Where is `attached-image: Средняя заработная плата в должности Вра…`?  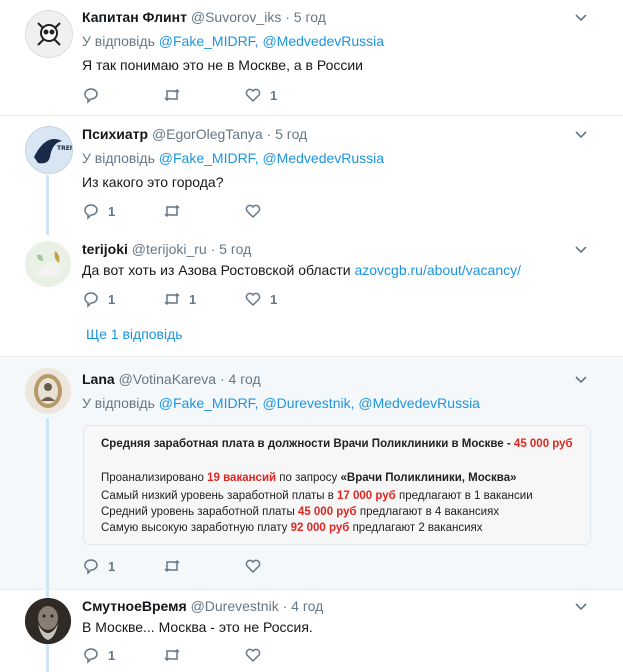
attached-image: Средняя заработная плата в должности Вра… is located at coordinates (337, 485).